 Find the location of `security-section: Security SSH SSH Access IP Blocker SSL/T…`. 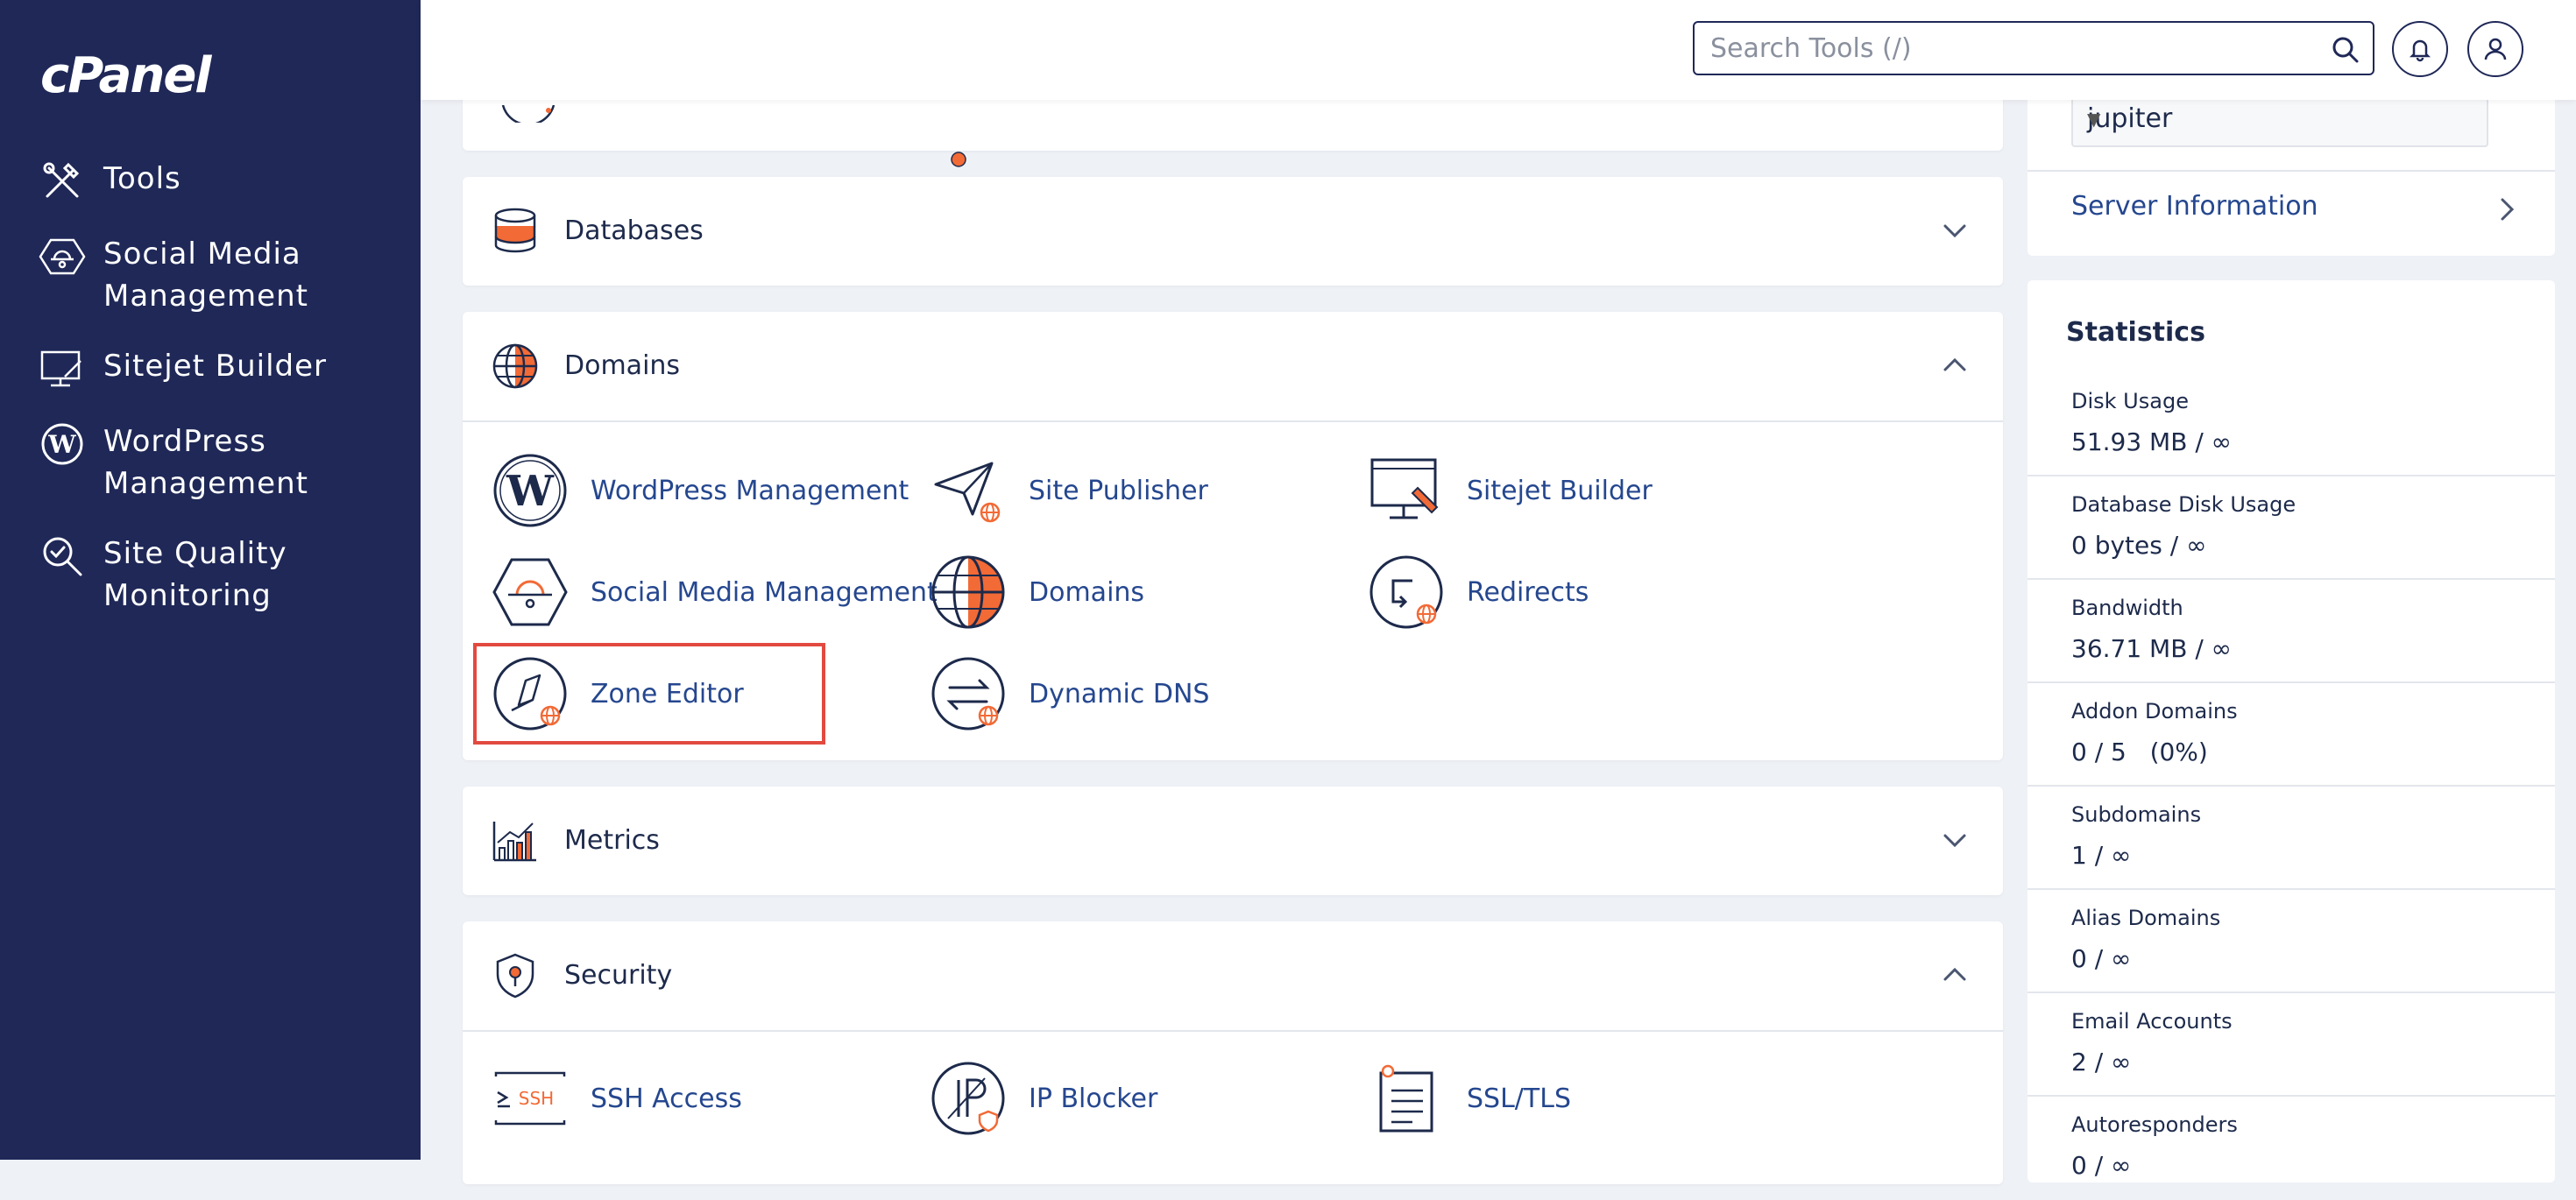

security-section: Security SSH SSH Access IP Blocker SSL/T… is located at coordinates (1233, 1052).